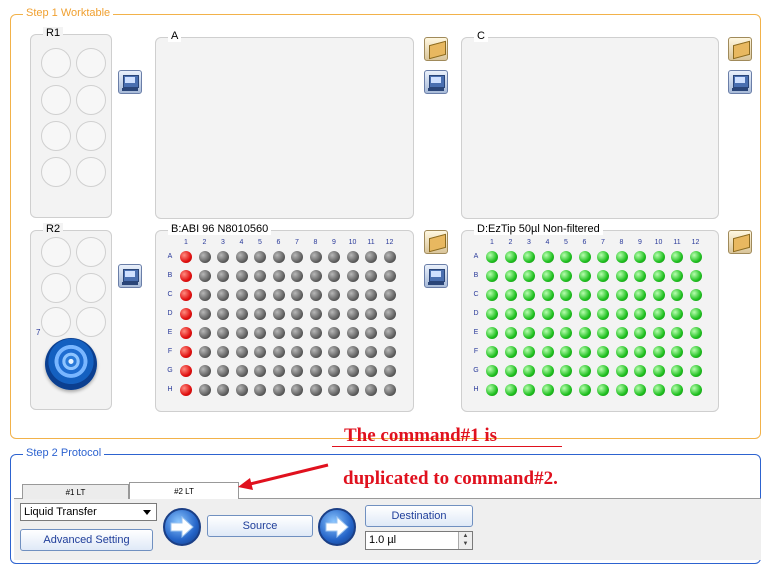 The height and width of the screenshot is (564, 761). Describe the element at coordinates (130, 82) in the screenshot. I see `r1-labware-button` at that location.